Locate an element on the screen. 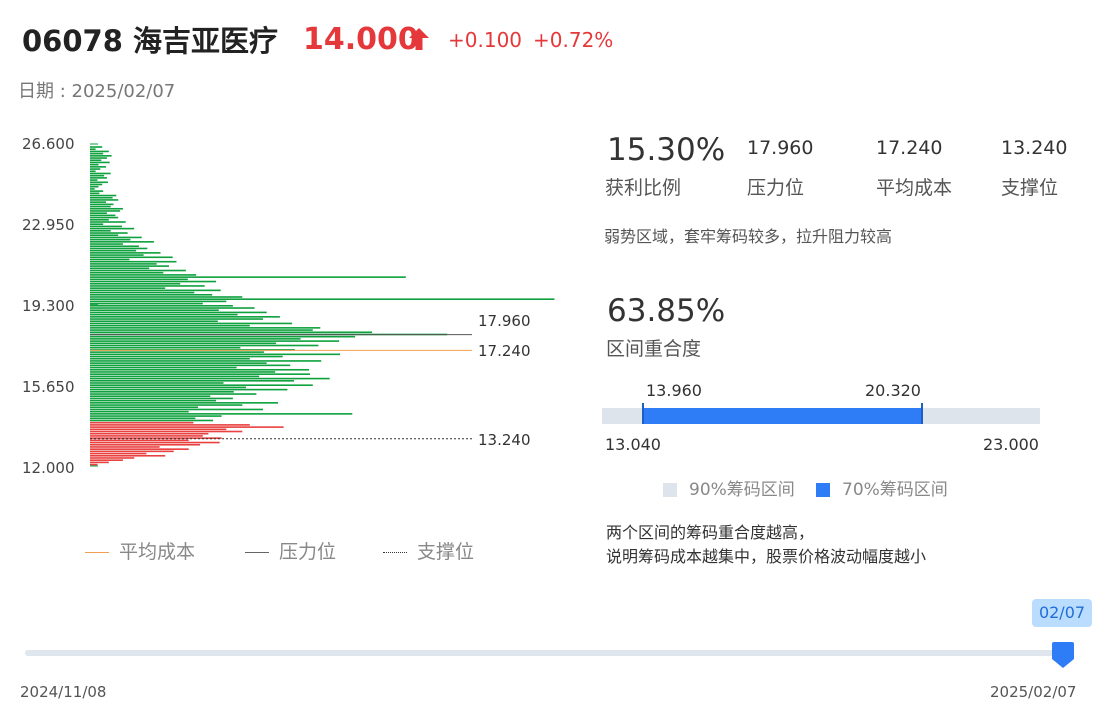  legend-label: 支撑位 is located at coordinates (446, 552).